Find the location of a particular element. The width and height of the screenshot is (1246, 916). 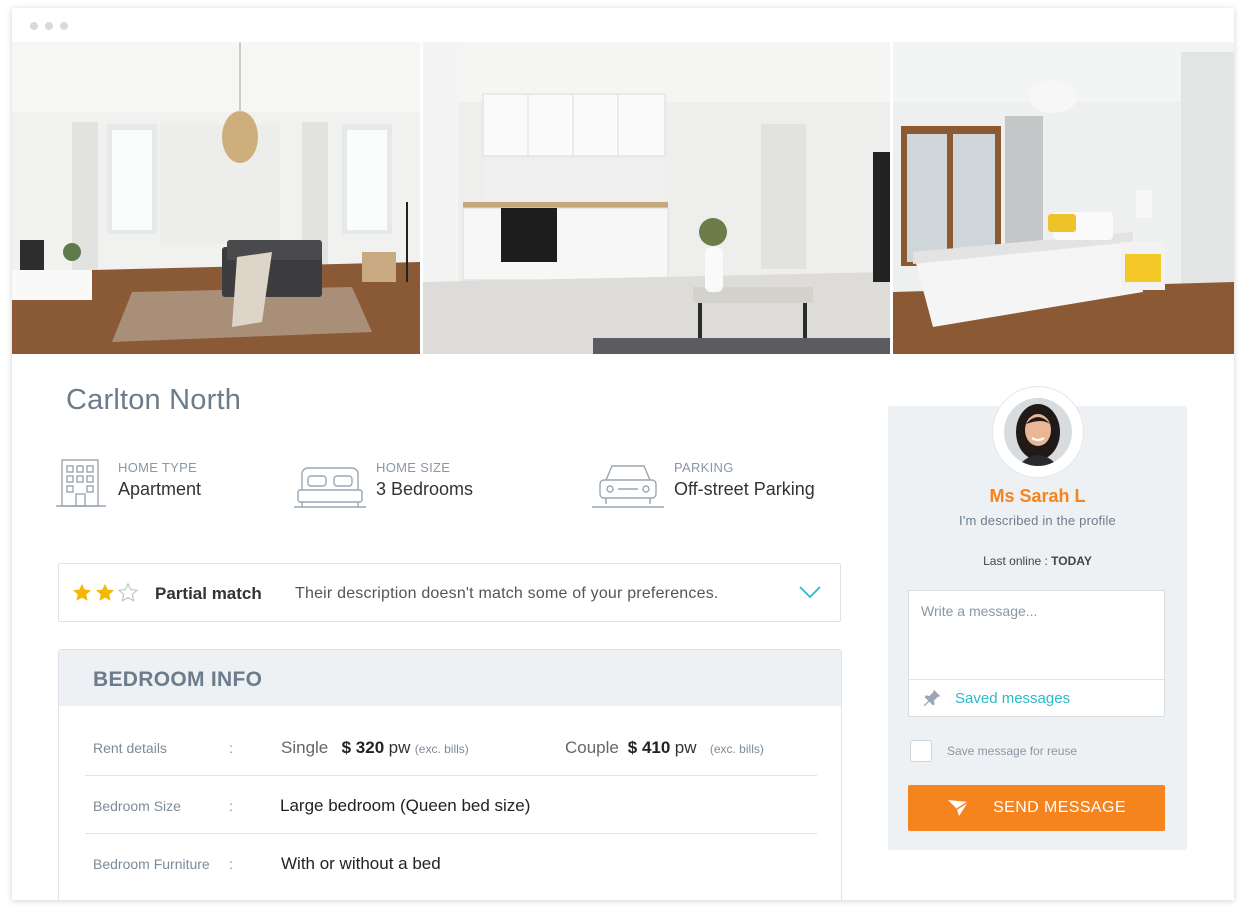

rent-price: $ 410 is located at coordinates (649, 747).